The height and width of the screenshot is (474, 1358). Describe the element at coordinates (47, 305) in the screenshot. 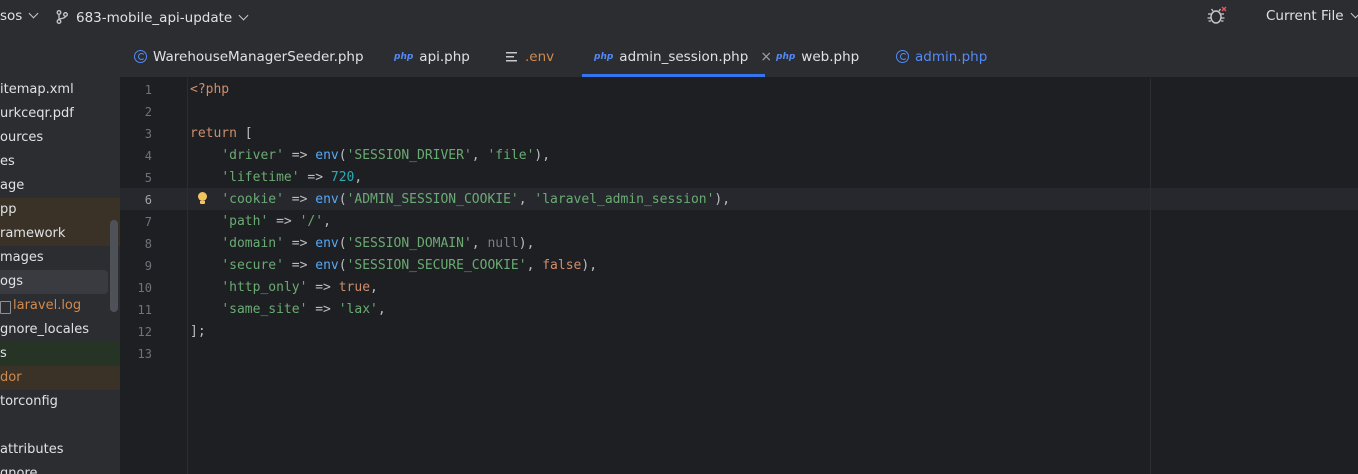

I see `tree-item-label: laravel.log` at that location.